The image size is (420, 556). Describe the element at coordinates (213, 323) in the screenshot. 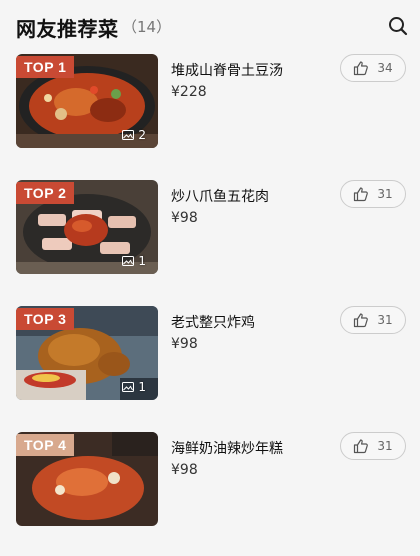

I see `dish-name: 老式整只炸鸡` at that location.